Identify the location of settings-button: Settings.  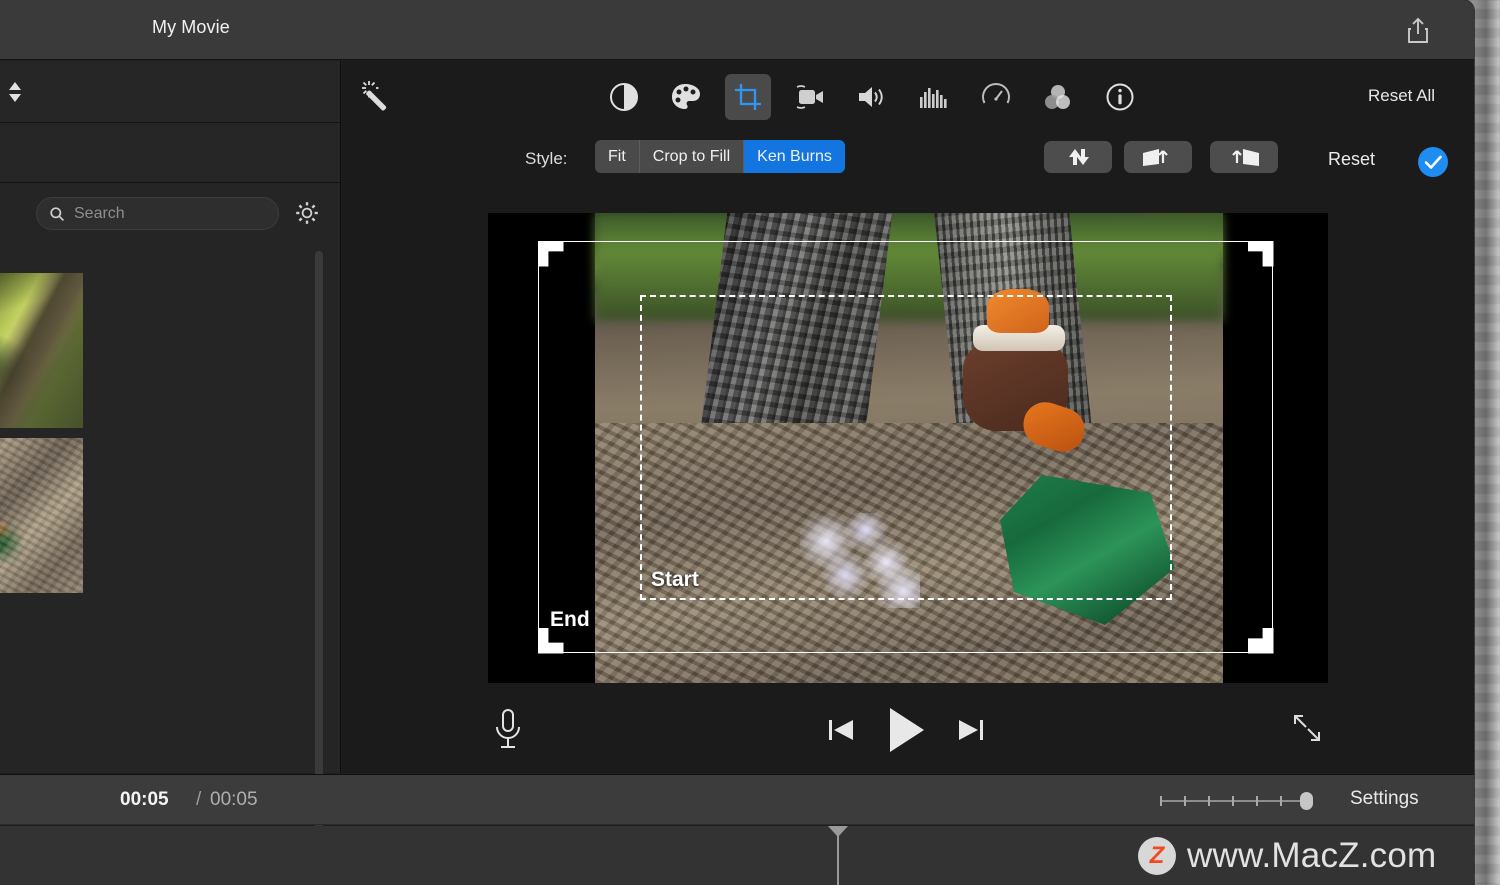
(1384, 799).